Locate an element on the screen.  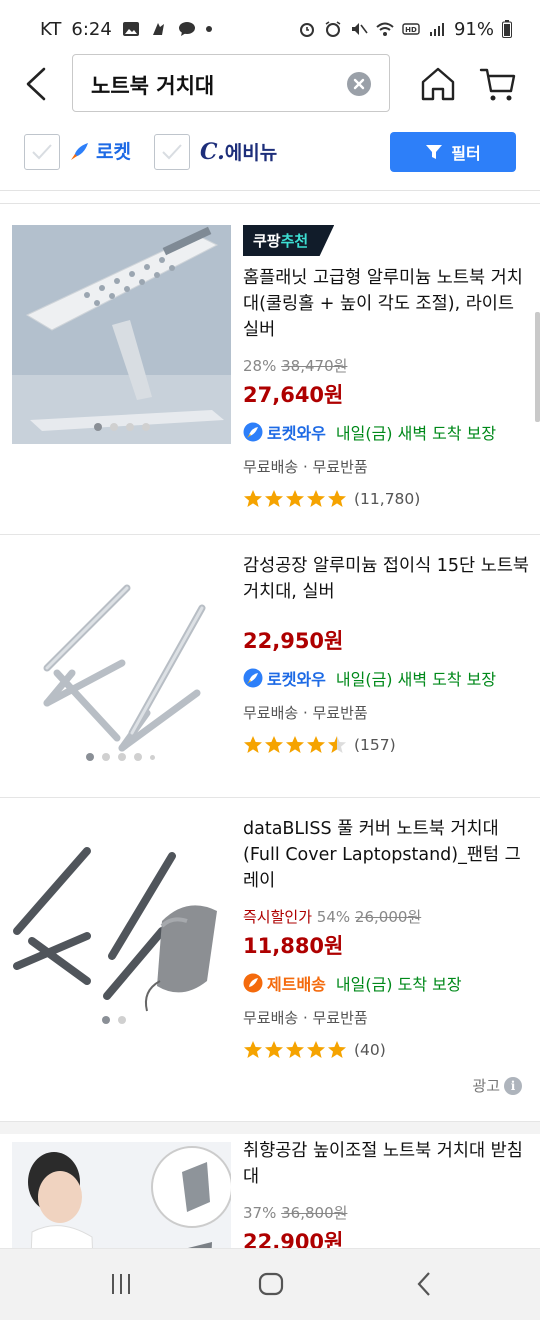
discount-rate: 28% is located at coordinates (260, 366).